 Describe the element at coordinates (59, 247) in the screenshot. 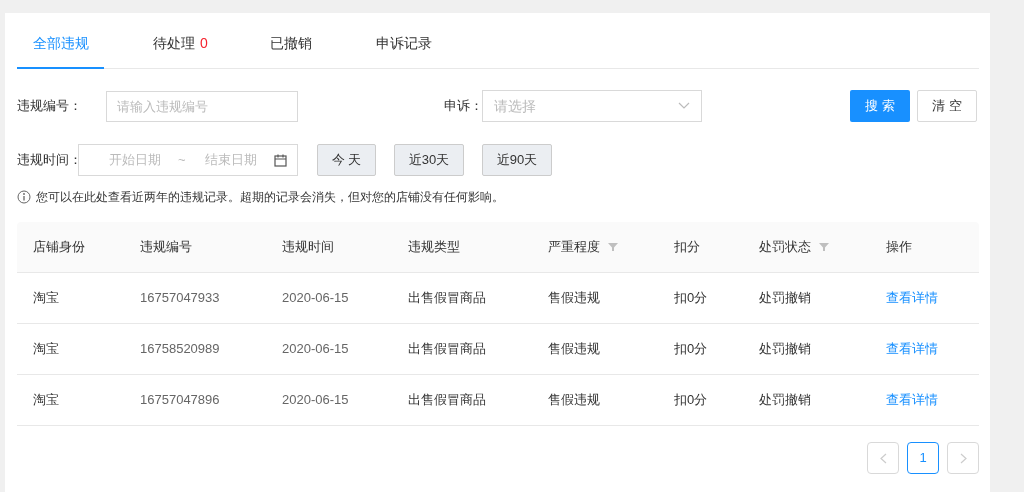

I see `column-header: 店铺身份` at that location.